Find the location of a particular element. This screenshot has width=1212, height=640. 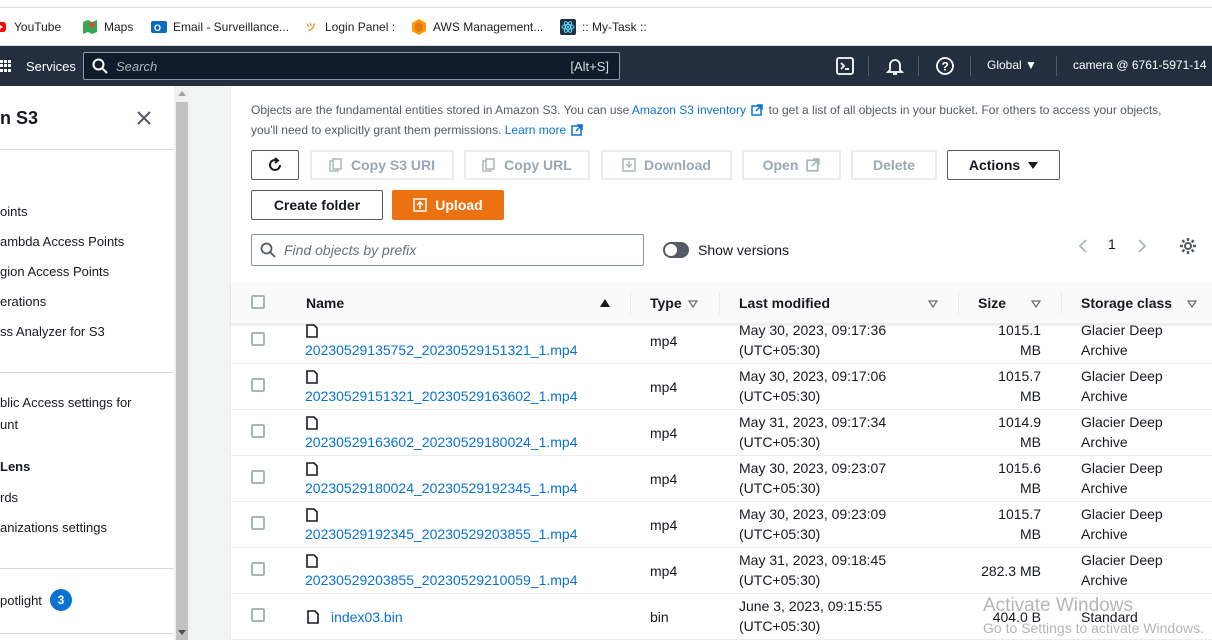

sidebar-item-multi-region-access-points: gion Access Points is located at coordinates (54, 271).